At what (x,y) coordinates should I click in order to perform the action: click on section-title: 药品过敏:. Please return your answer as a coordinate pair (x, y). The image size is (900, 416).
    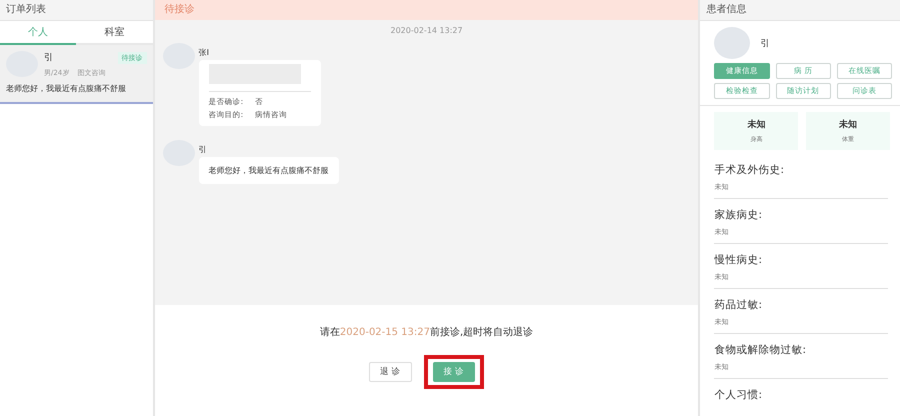
    Looking at the image, I should click on (738, 305).